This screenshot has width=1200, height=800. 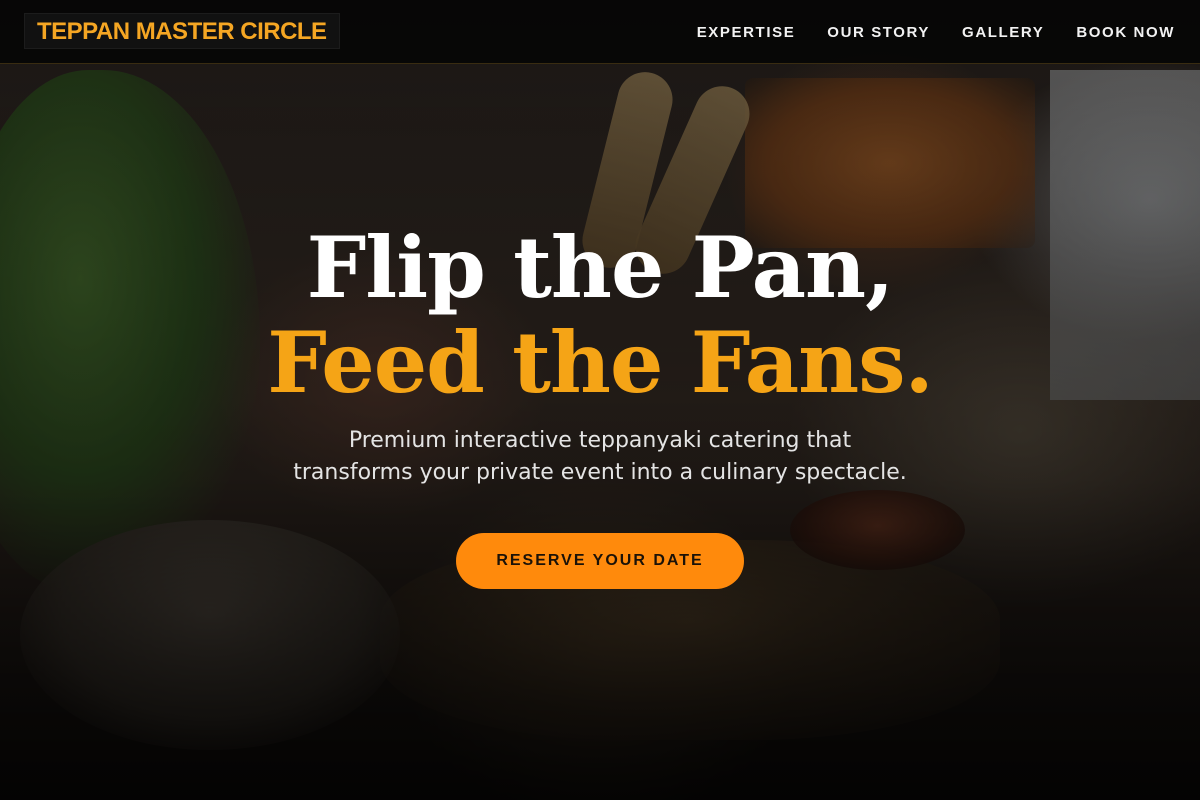 What do you see at coordinates (182, 31) in the screenshot?
I see `brand-logo: TEPPAN MASTER CIRCLE` at bounding box center [182, 31].